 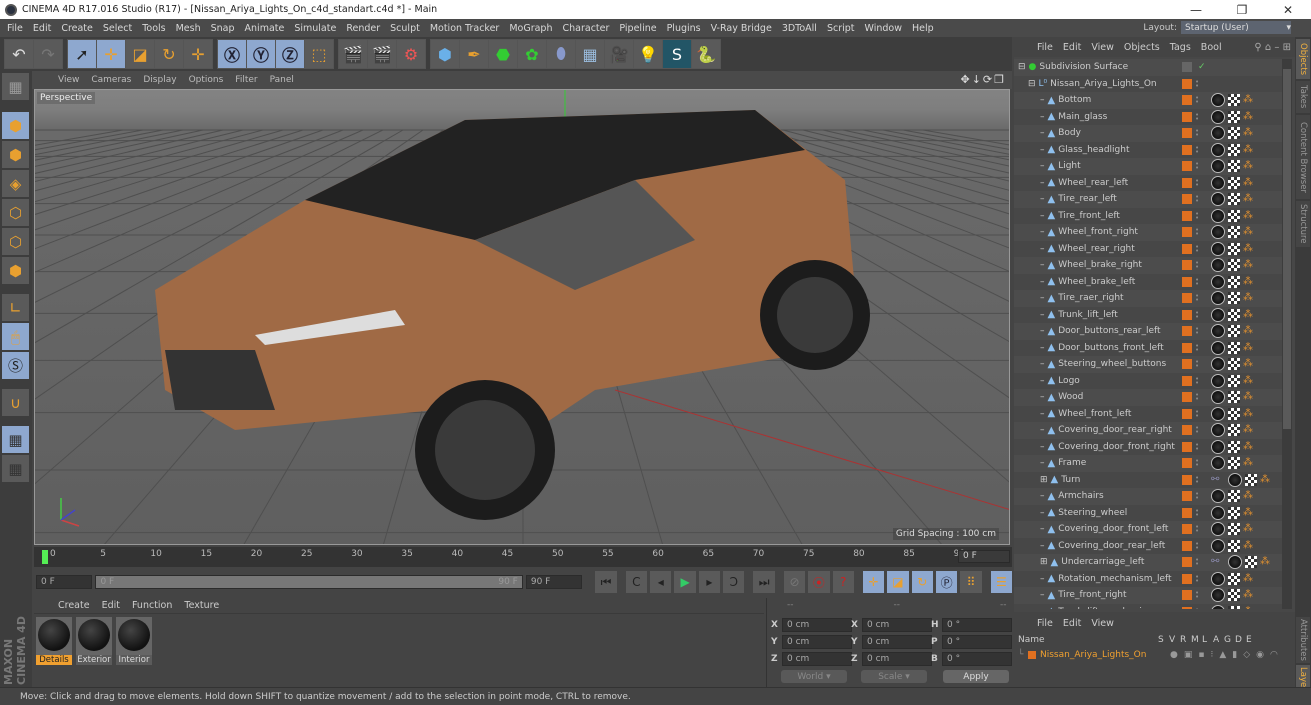 What do you see at coordinates (1148, 447) in the screenshot?
I see `tree-item: – ▲ Covering_door_front_right • • ⁂` at bounding box center [1148, 447].